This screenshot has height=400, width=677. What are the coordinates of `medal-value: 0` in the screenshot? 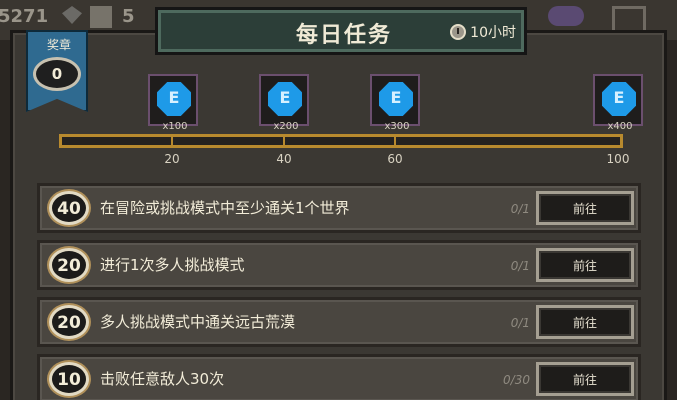 It's located at (57, 74).